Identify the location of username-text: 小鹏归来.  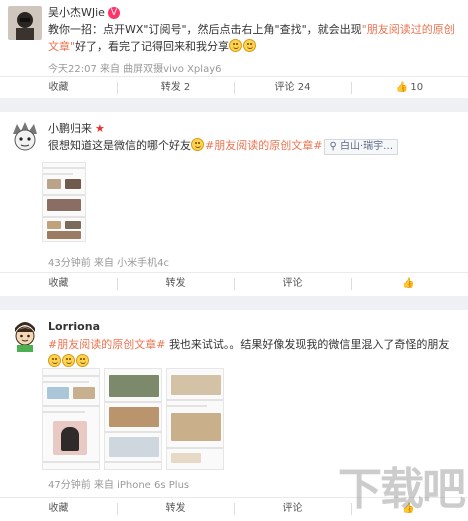
(70, 128).